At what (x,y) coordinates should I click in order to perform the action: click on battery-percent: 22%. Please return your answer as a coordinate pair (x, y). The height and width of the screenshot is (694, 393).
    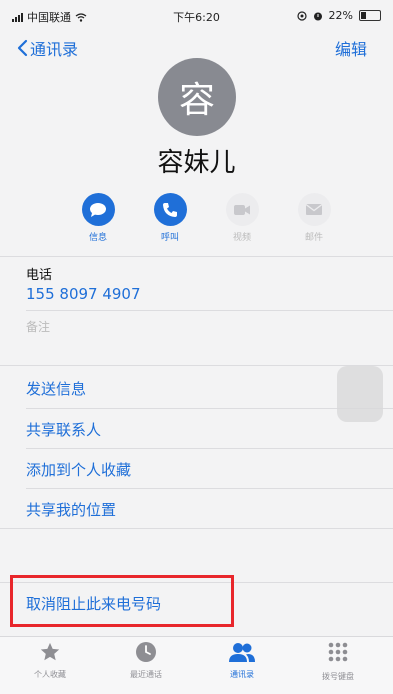
    Looking at the image, I should click on (340, 15).